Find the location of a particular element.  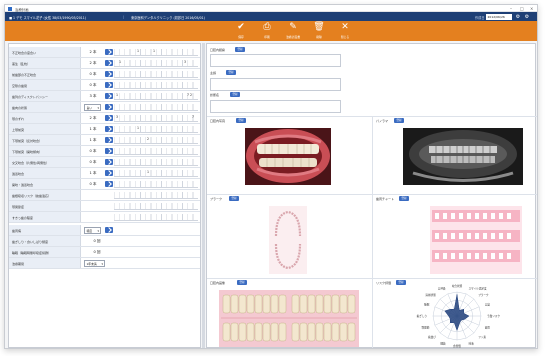

mouth-image is located at coordinates (288, 156).